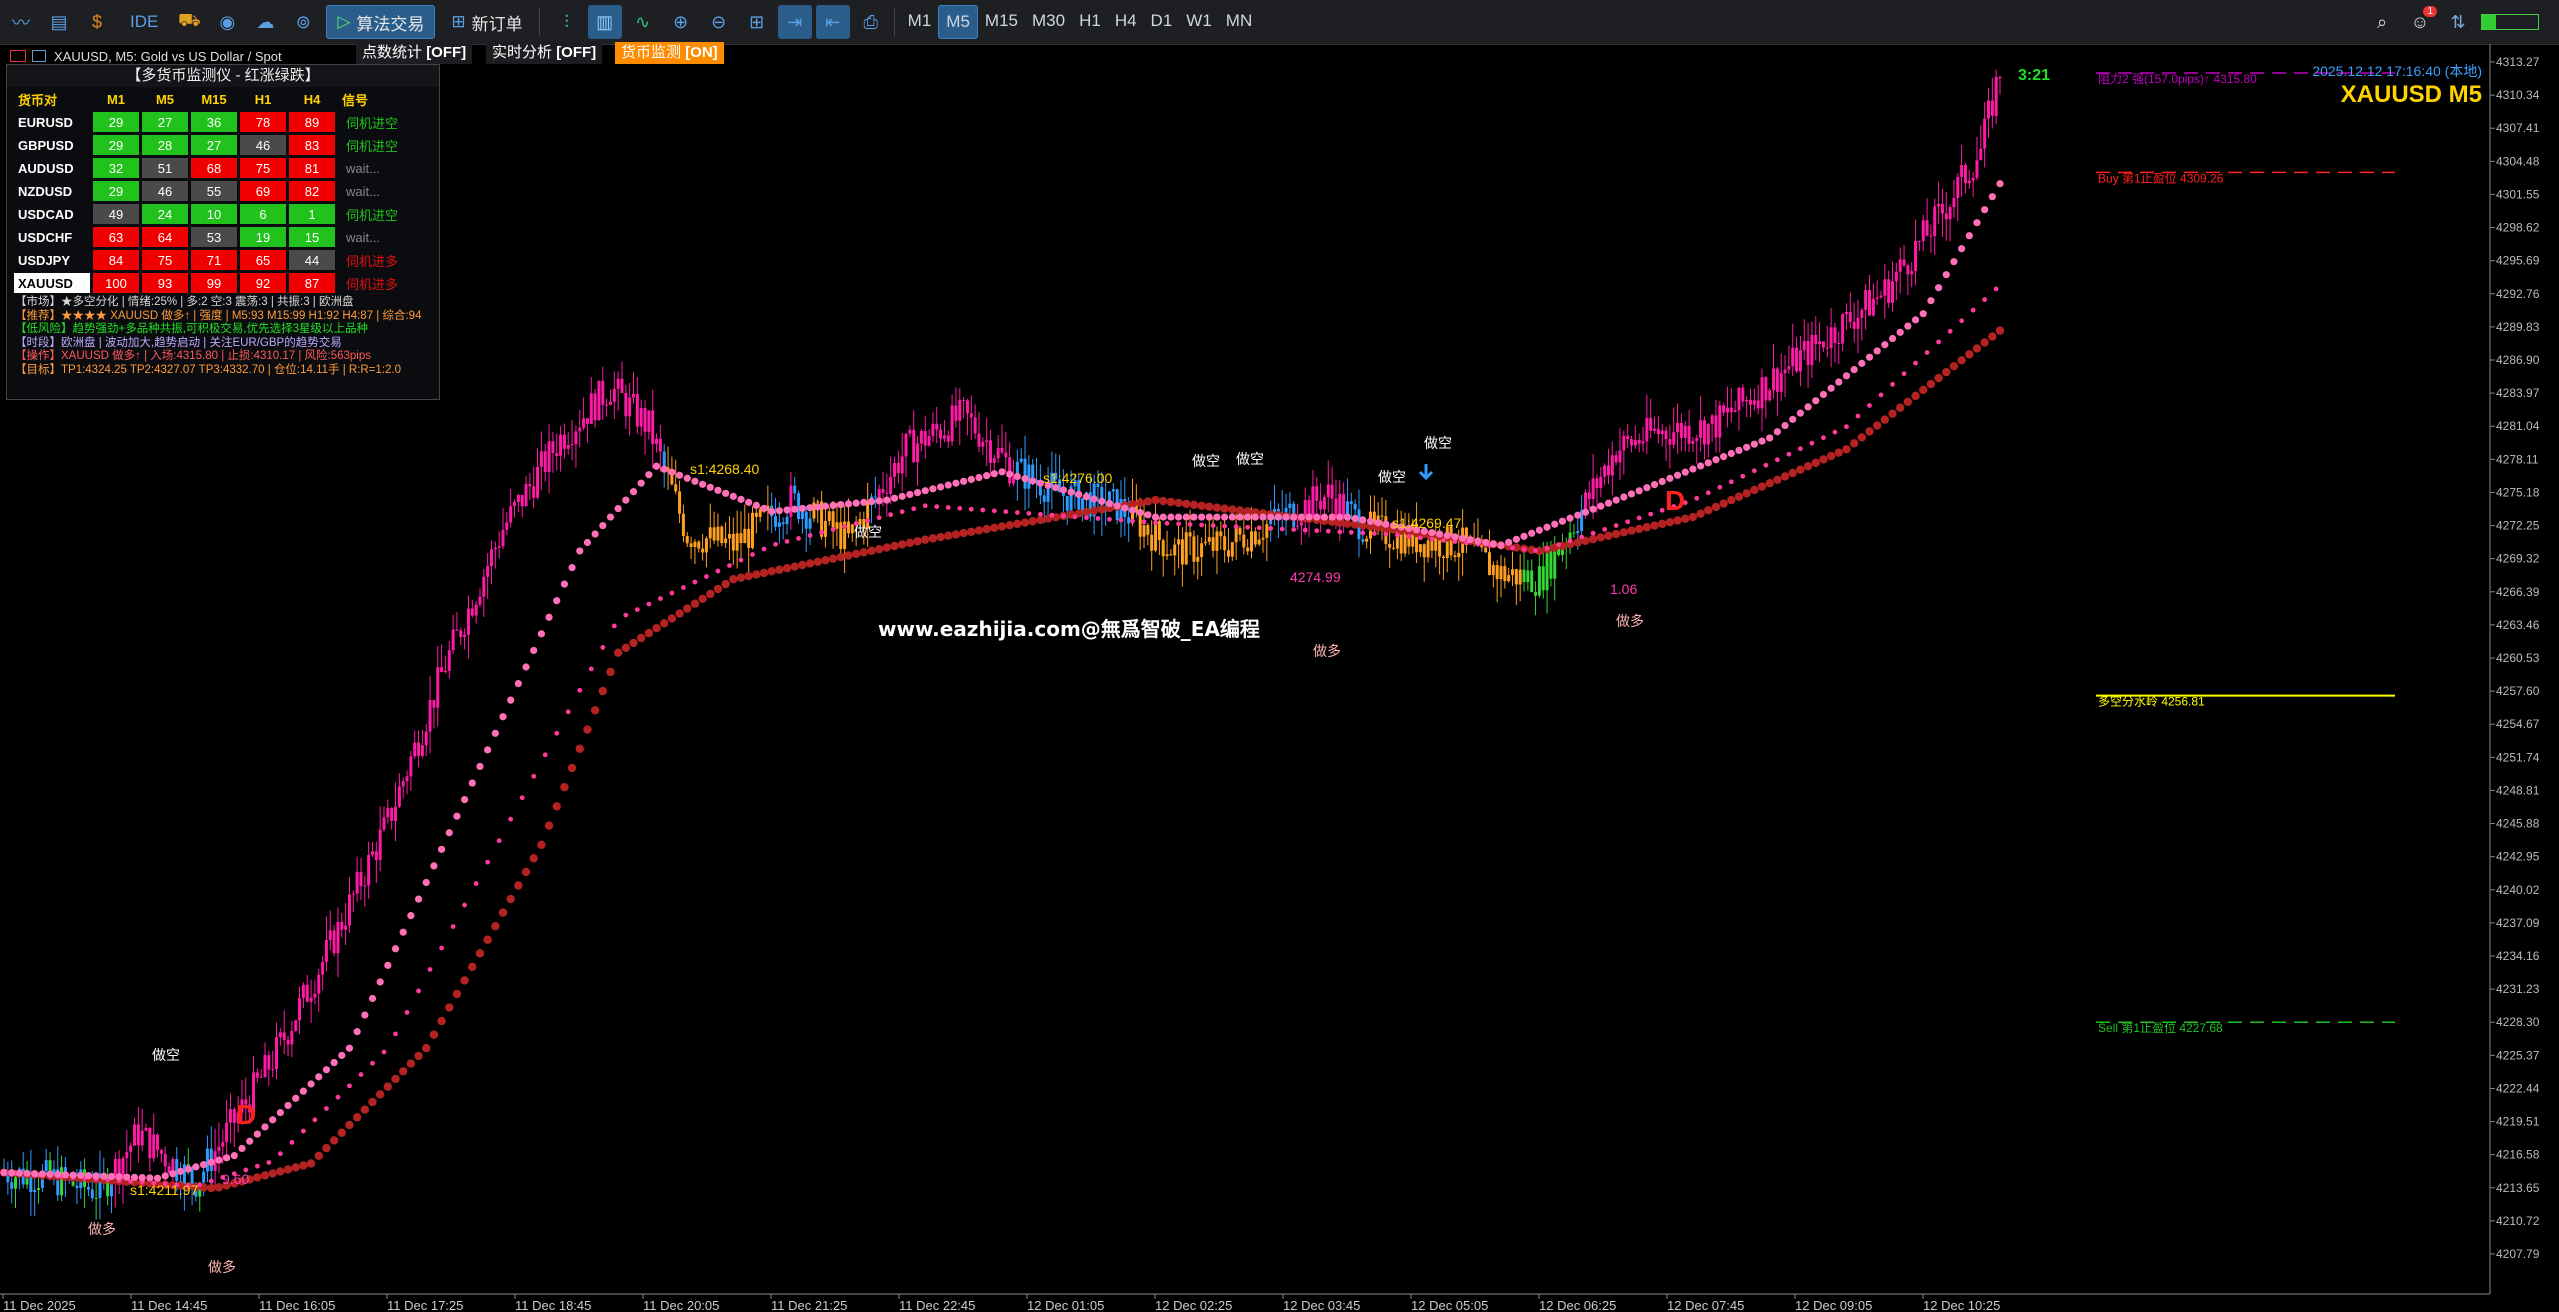 The image size is (2559, 1312). Describe the element at coordinates (303, 22) in the screenshot. I see `vps-icon: ⊚` at that location.